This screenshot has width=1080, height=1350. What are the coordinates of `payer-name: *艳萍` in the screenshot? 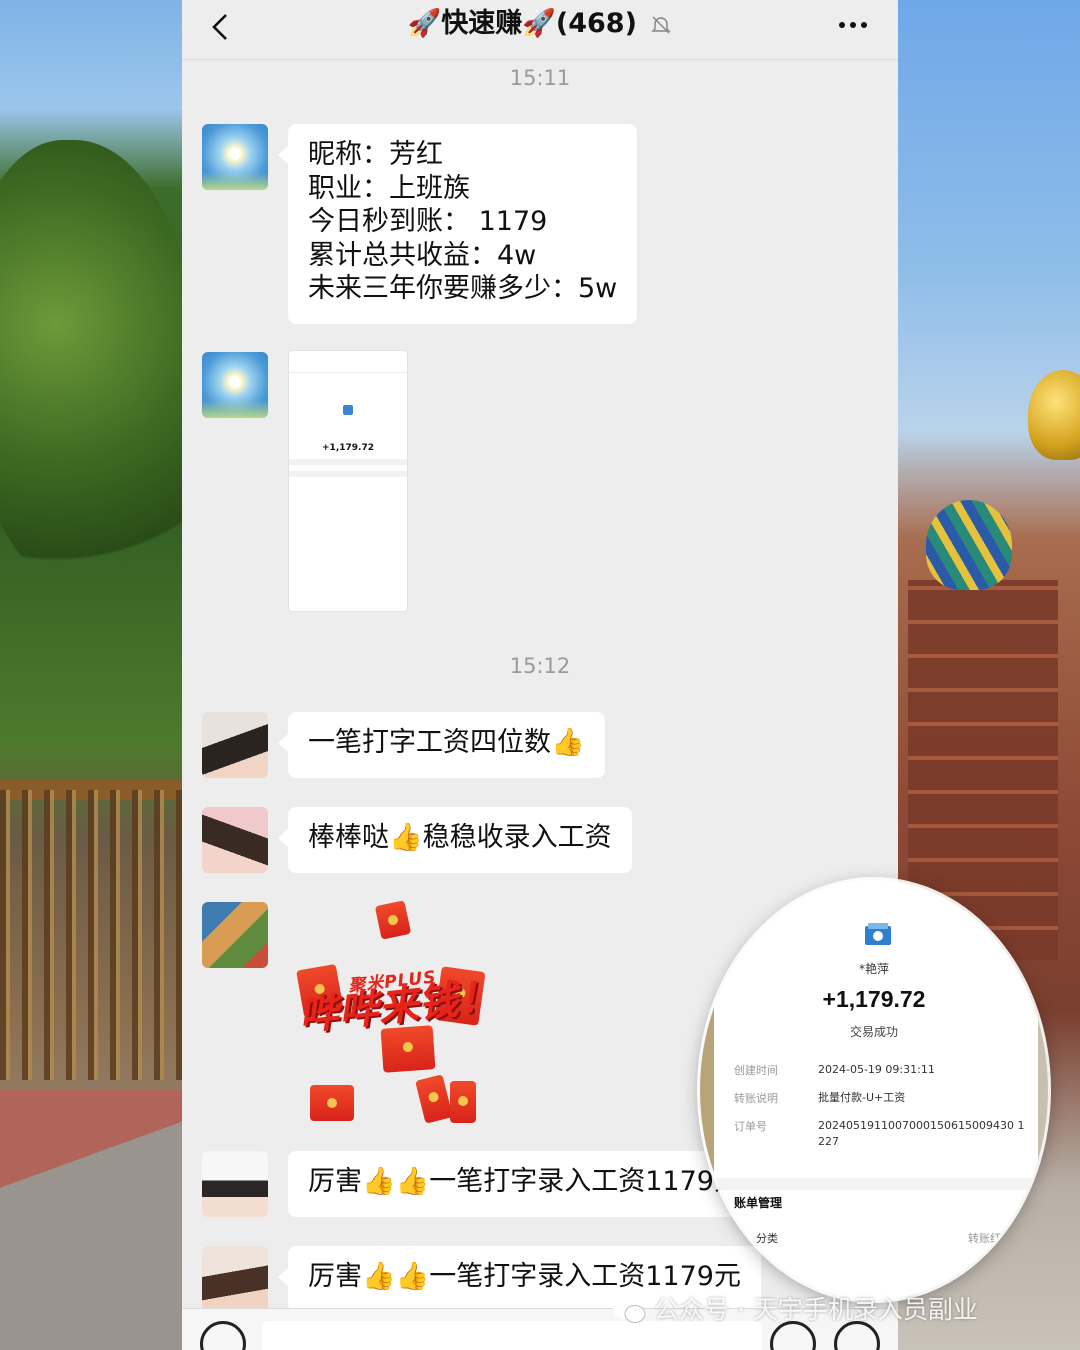 It's located at (873, 969).